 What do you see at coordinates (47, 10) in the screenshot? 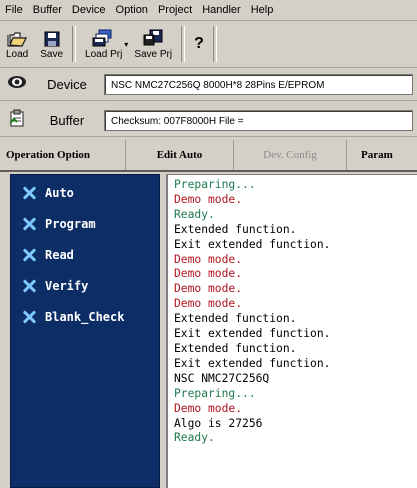
I see `menu-buffer: Buffer` at bounding box center [47, 10].